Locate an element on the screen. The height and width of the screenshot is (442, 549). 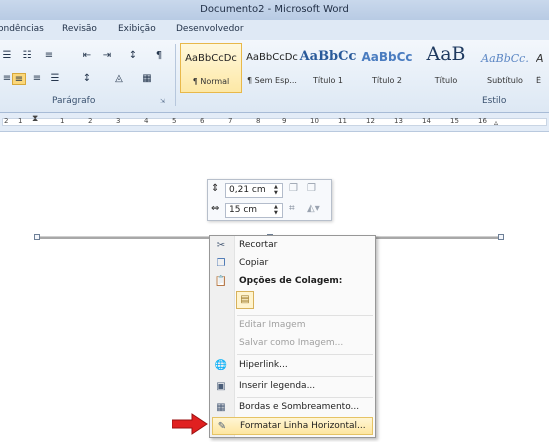
ruler-number: 4 is located at coordinates (146, 121).